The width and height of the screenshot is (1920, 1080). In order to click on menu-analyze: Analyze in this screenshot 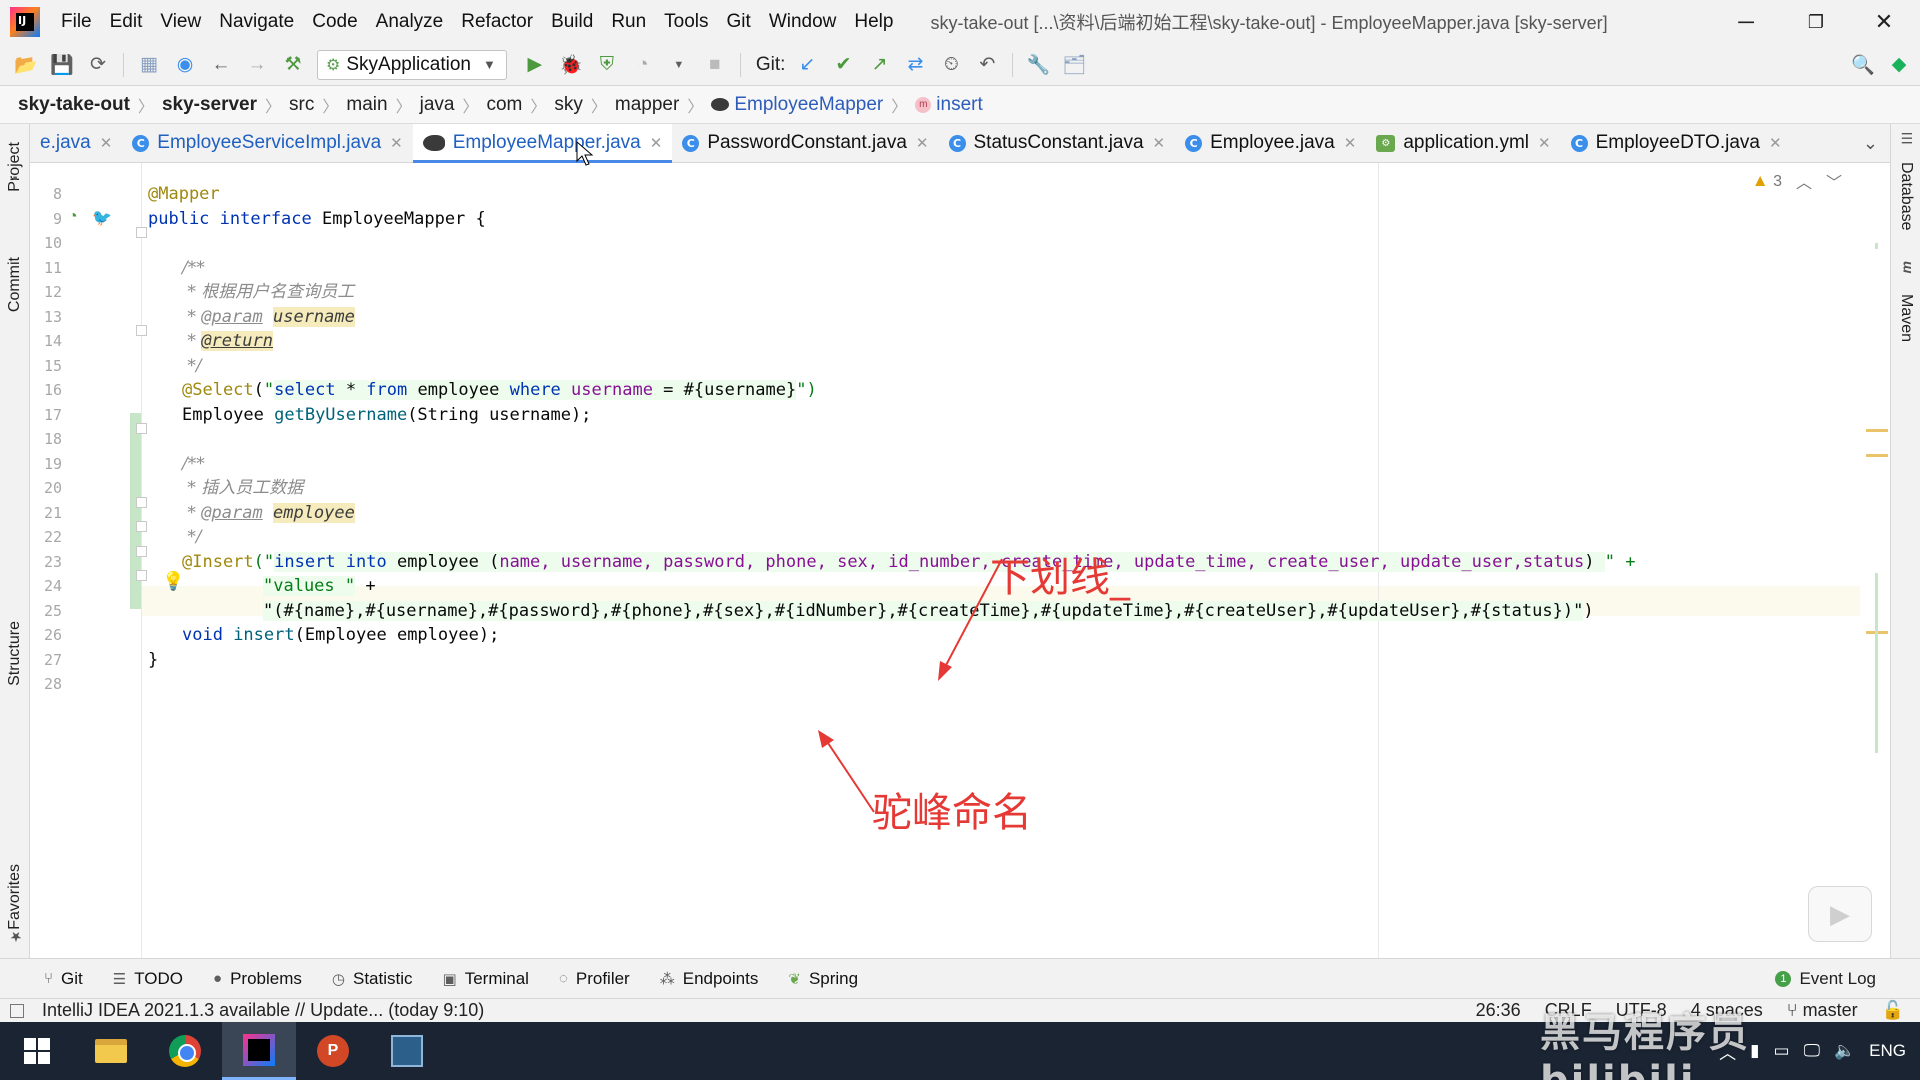, I will do `click(410, 22)`.